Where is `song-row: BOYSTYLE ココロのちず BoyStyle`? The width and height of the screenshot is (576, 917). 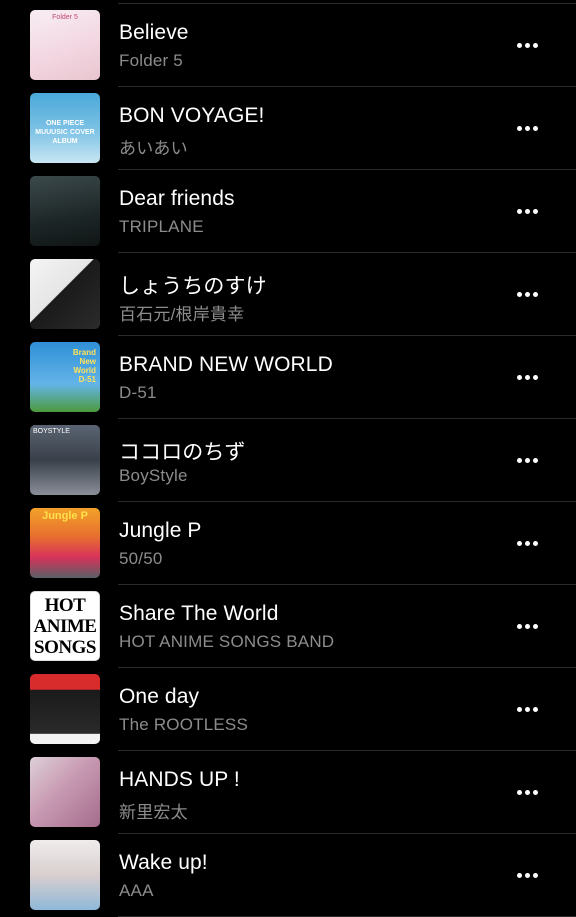
song-row: BOYSTYLE ココロのちず BoyStyle is located at coordinates (288, 460).